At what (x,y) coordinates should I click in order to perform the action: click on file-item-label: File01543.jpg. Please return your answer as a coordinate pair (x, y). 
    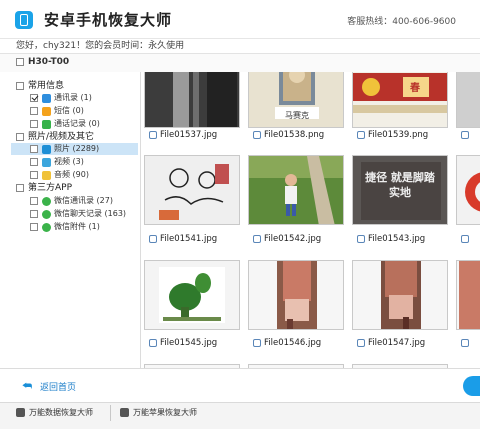
    Looking at the image, I should click on (391, 239).